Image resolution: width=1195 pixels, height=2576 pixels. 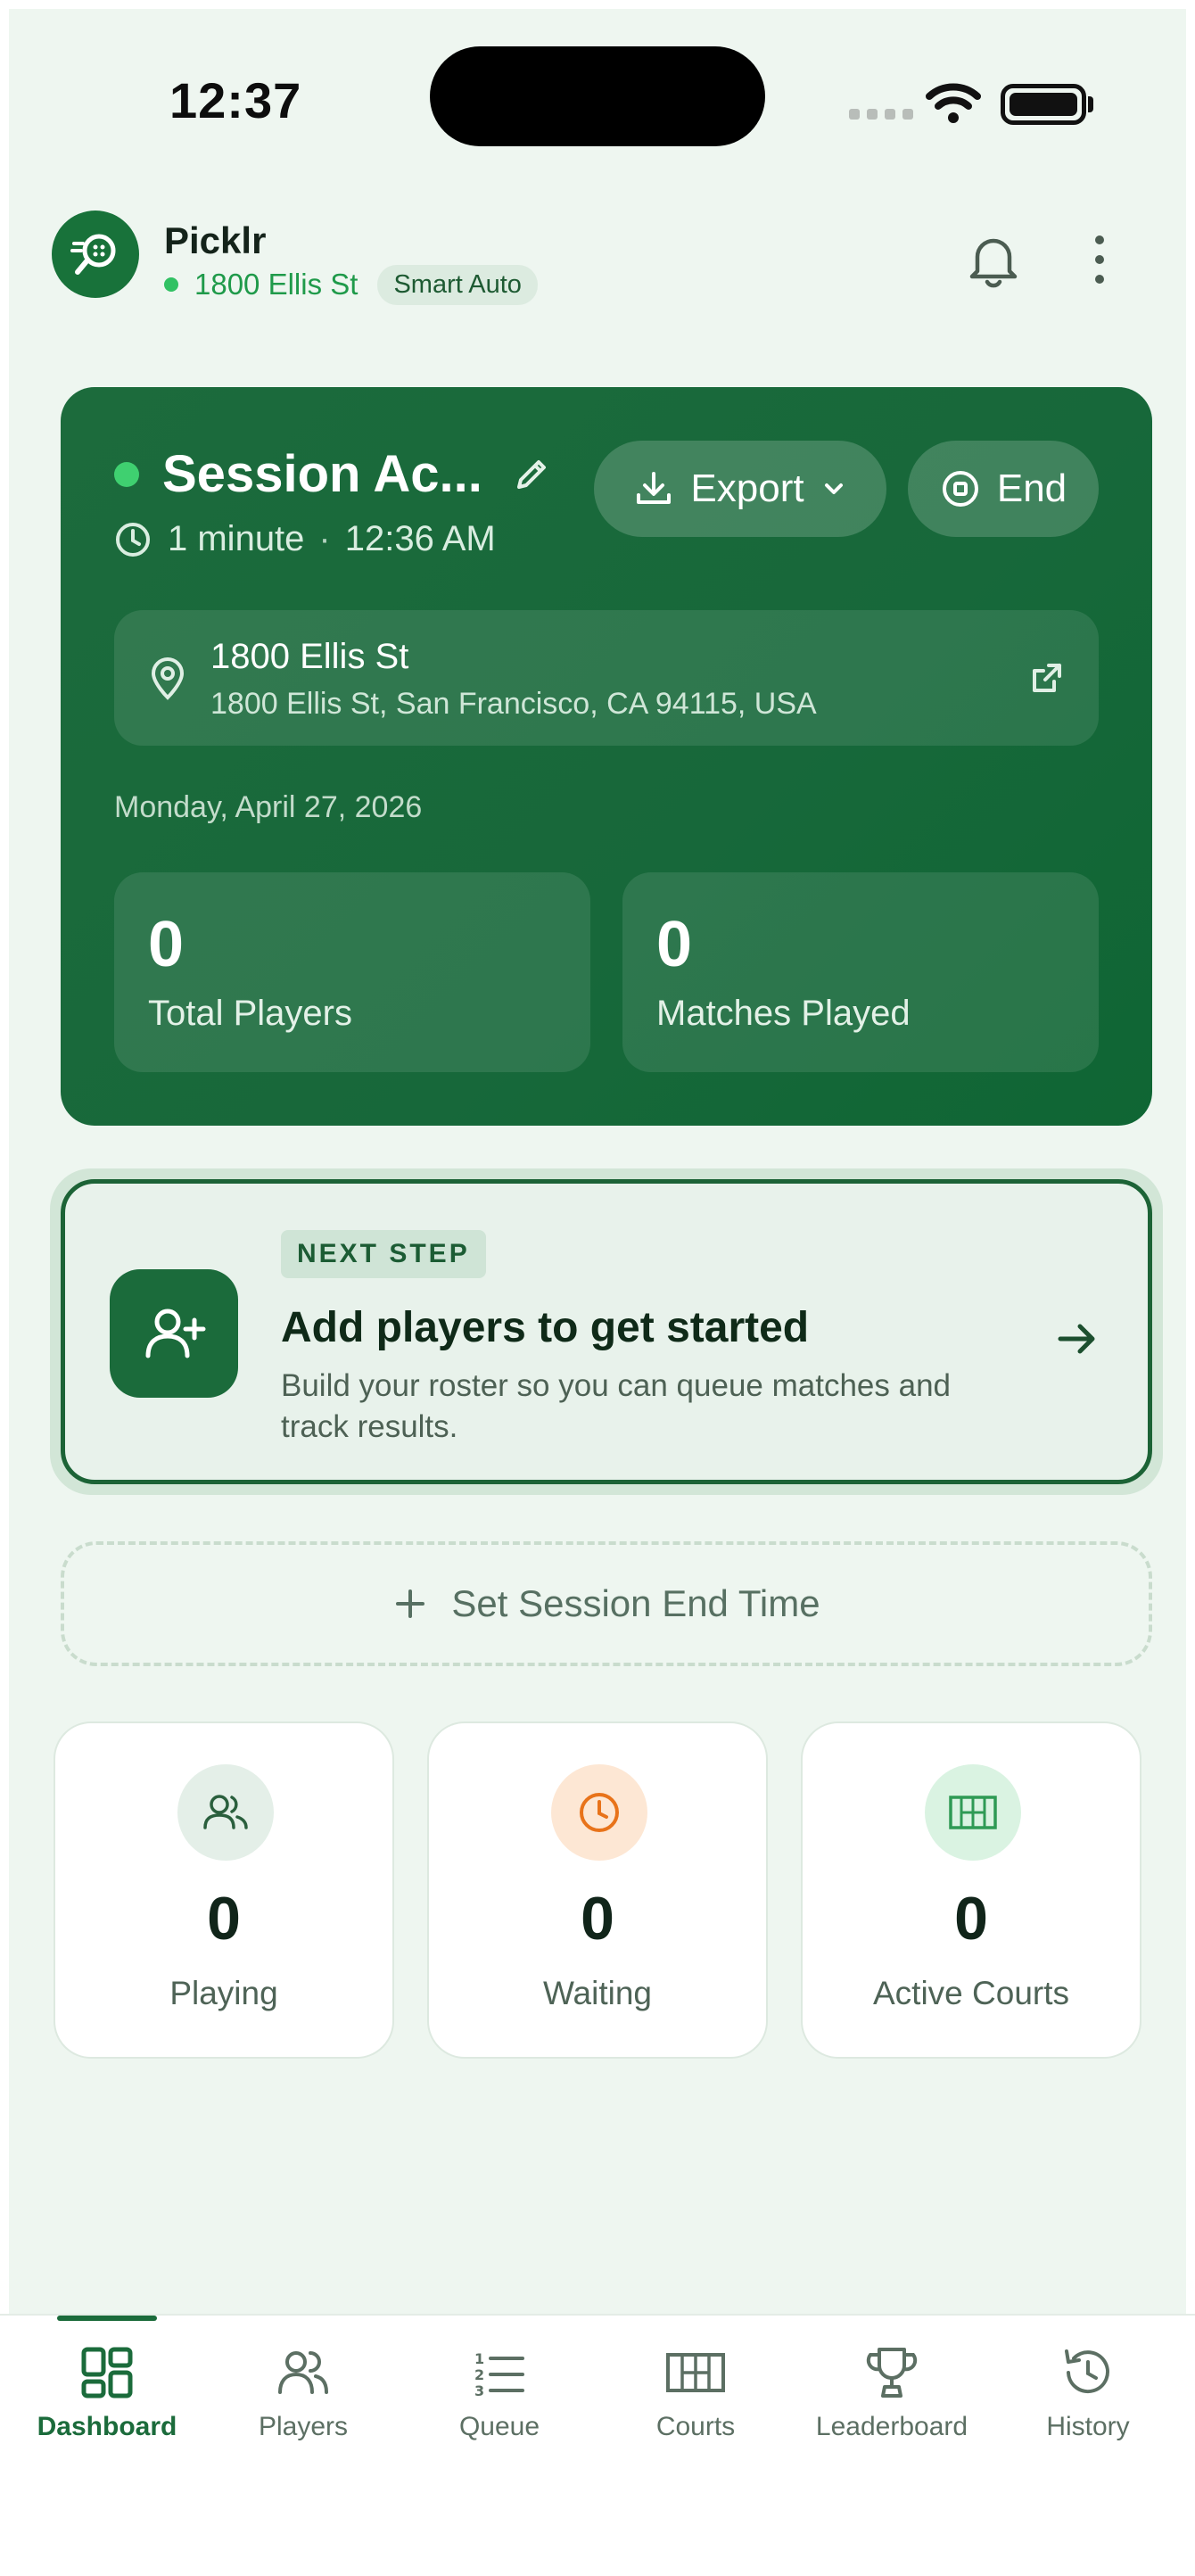 I want to click on battery-cap, so click(x=1090, y=104).